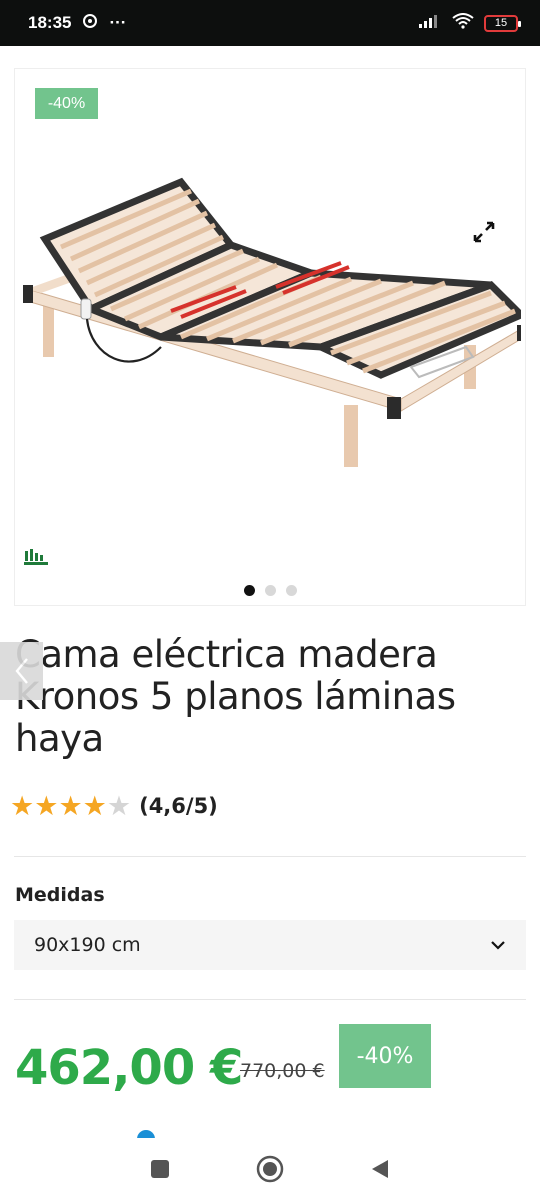 The height and width of the screenshot is (1200, 540). Describe the element at coordinates (498, 945) in the screenshot. I see `chevron-down-icon` at that location.